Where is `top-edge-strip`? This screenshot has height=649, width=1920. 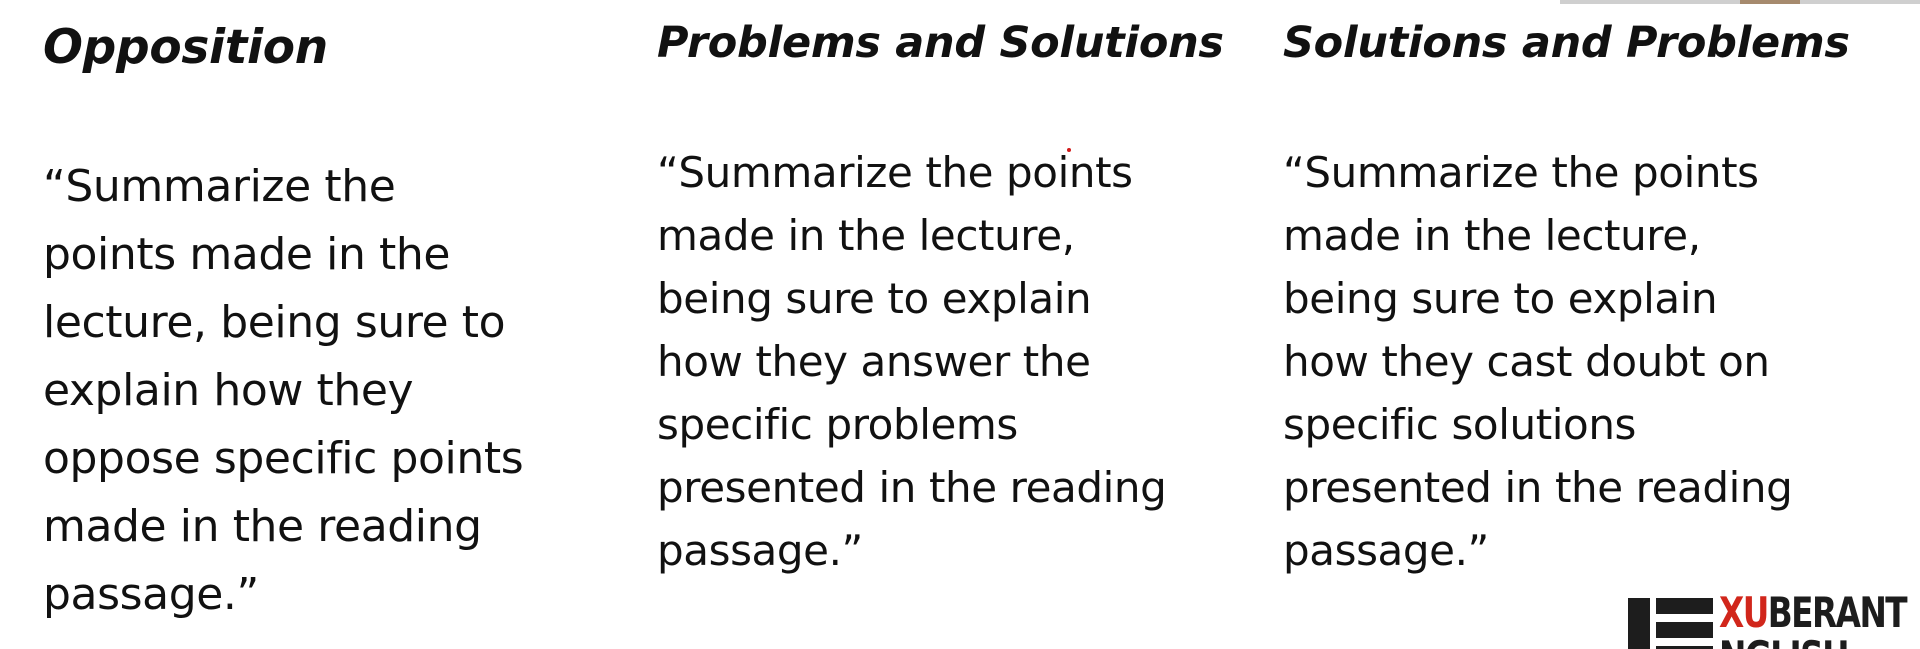
top-edge-strip is located at coordinates (1740, 2).